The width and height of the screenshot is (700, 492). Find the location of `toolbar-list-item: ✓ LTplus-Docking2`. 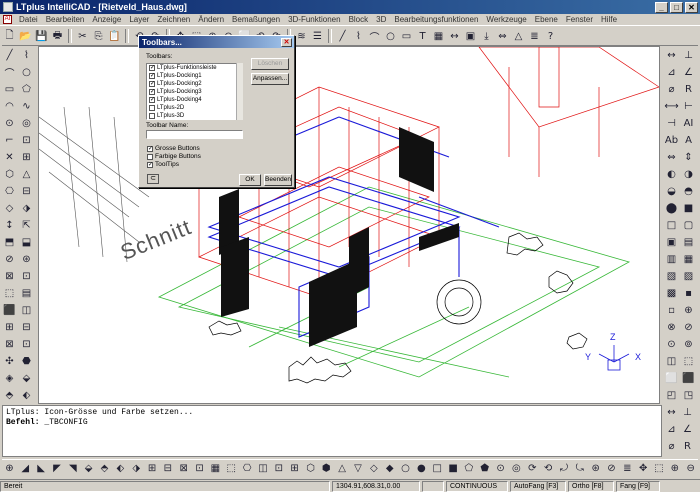

toolbar-list-item: ✓ LTplus-Docking2 is located at coordinates (194, 84).